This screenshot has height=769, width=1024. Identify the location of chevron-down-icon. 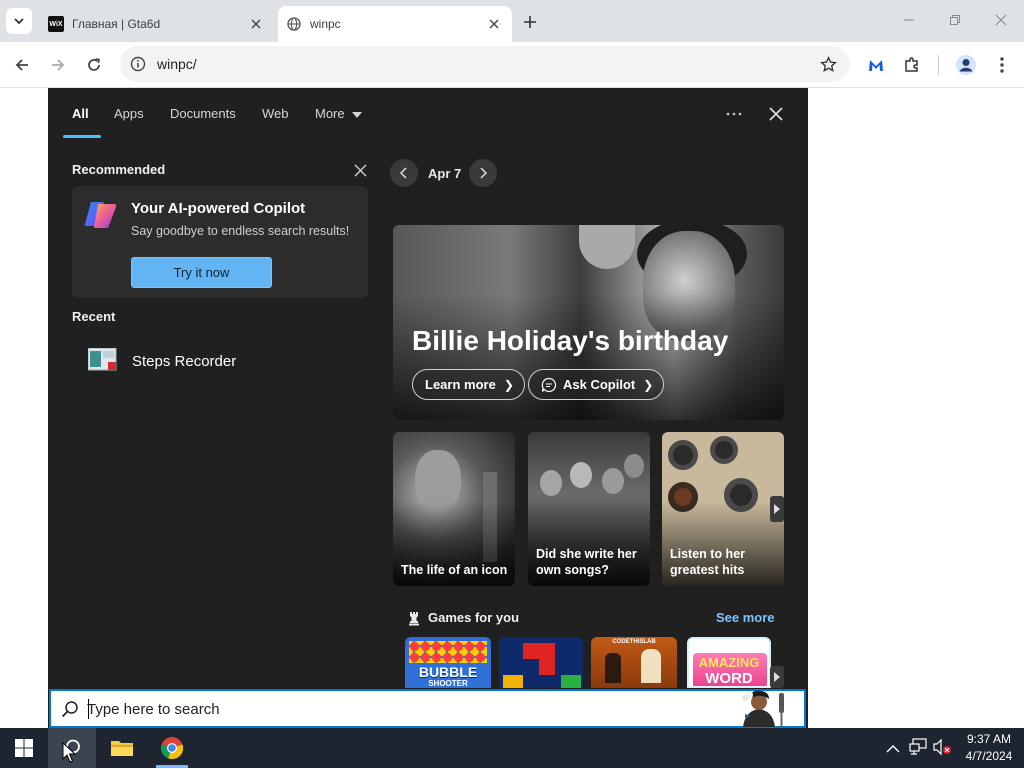
(19, 21).